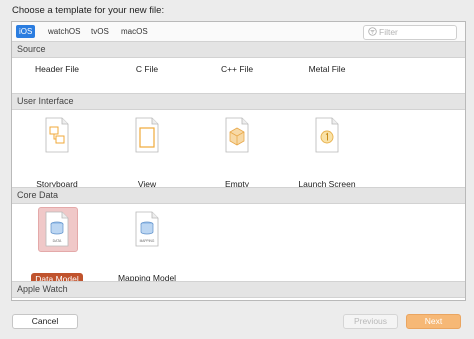 This screenshot has width=474, height=339. Describe the element at coordinates (134, 31) in the screenshot. I see `tab-macos: macOS` at that location.